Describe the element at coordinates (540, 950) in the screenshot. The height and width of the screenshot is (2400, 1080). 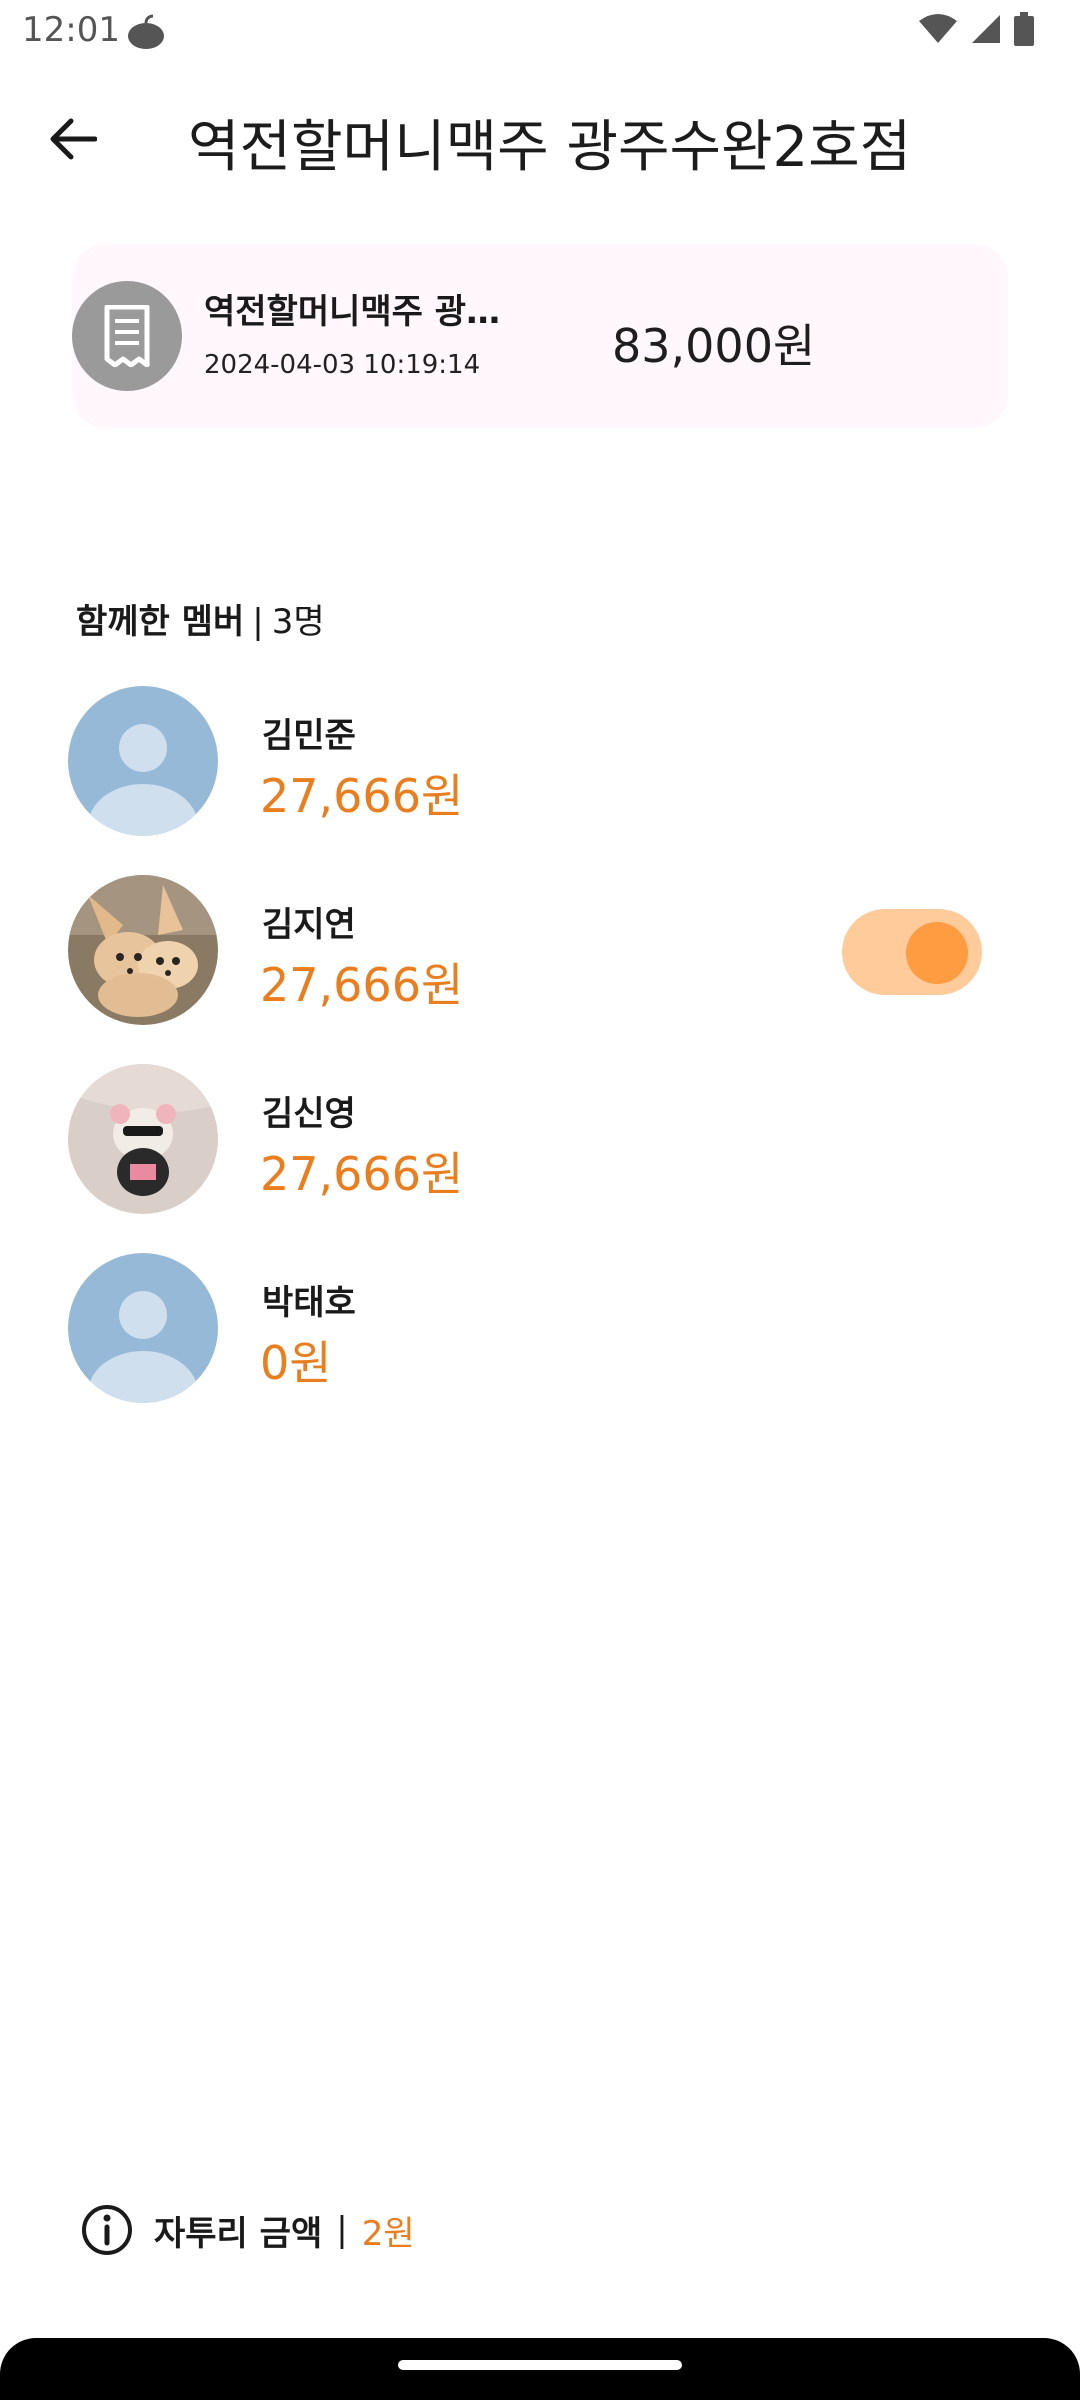
I see `member-row: 김지연 27,666원` at that location.